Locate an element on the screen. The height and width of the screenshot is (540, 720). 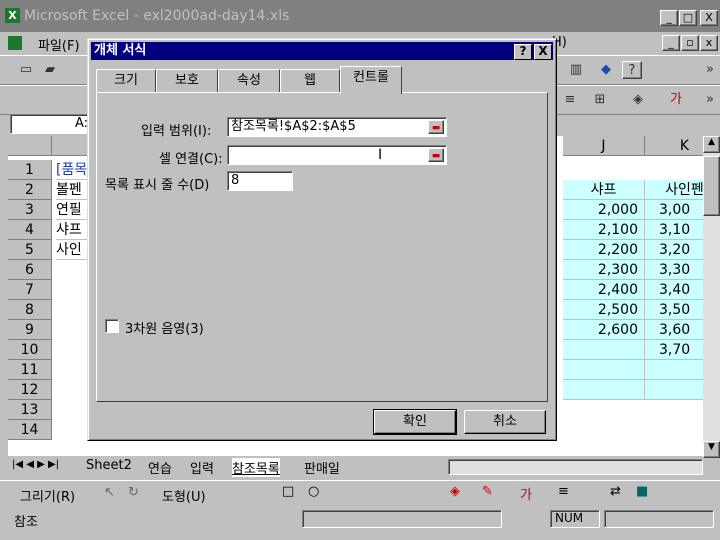
input-range-field: 참조목록!$A$2:$A$5 ▬ is located at coordinates (337, 127).